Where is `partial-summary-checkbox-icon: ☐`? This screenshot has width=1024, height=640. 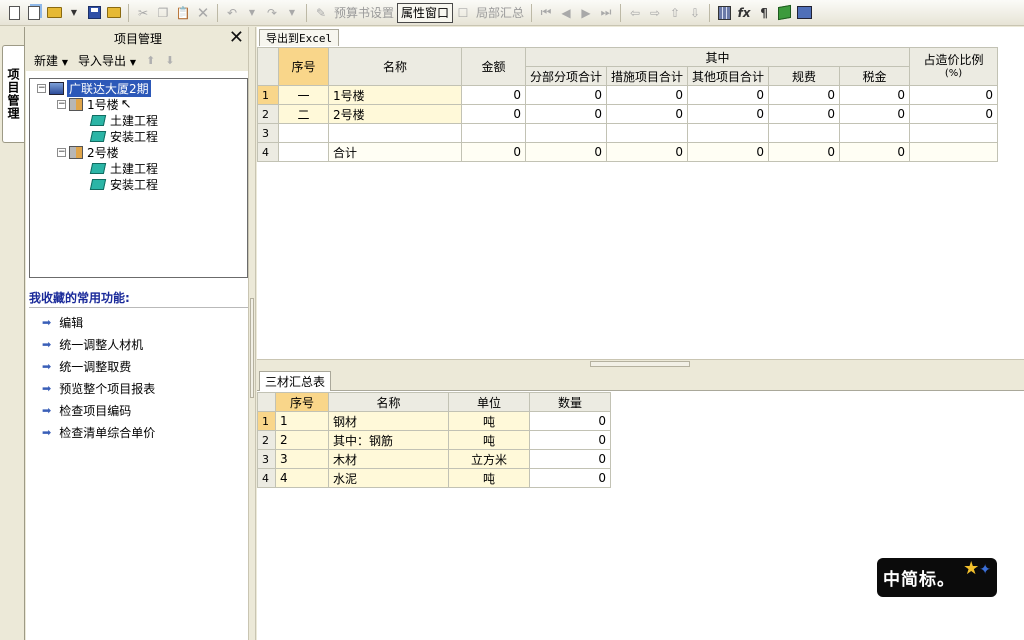 partial-summary-checkbox-icon: ☐ is located at coordinates (463, 13).